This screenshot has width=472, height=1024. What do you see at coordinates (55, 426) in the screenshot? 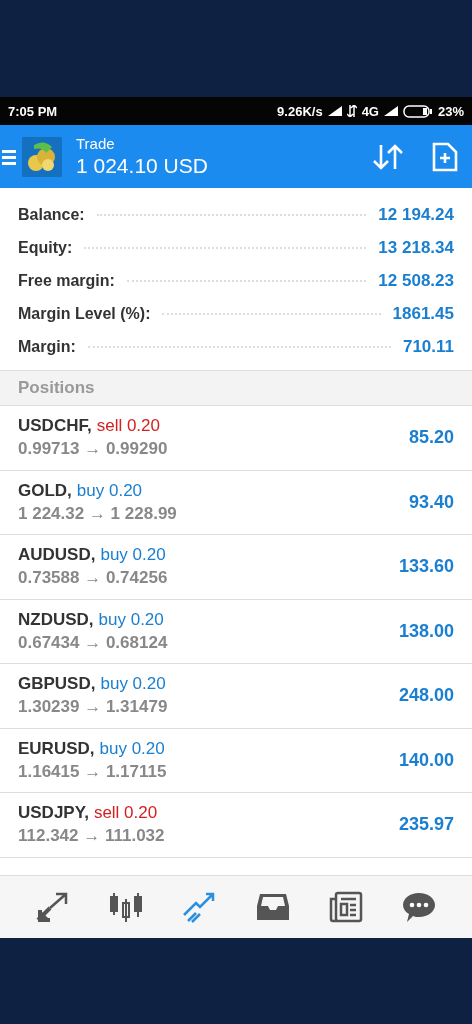
I see `symbol: USDCHF,` at bounding box center [55, 426].